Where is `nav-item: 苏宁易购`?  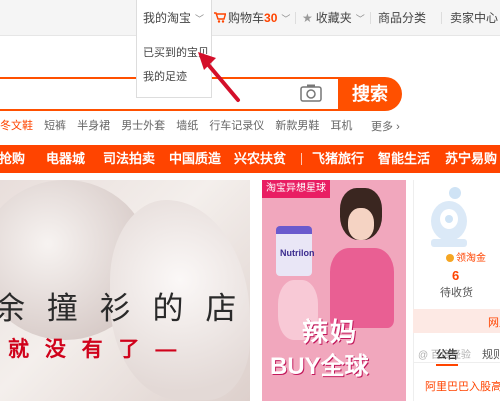 nav-item: 苏宁易购 is located at coordinates (471, 159).